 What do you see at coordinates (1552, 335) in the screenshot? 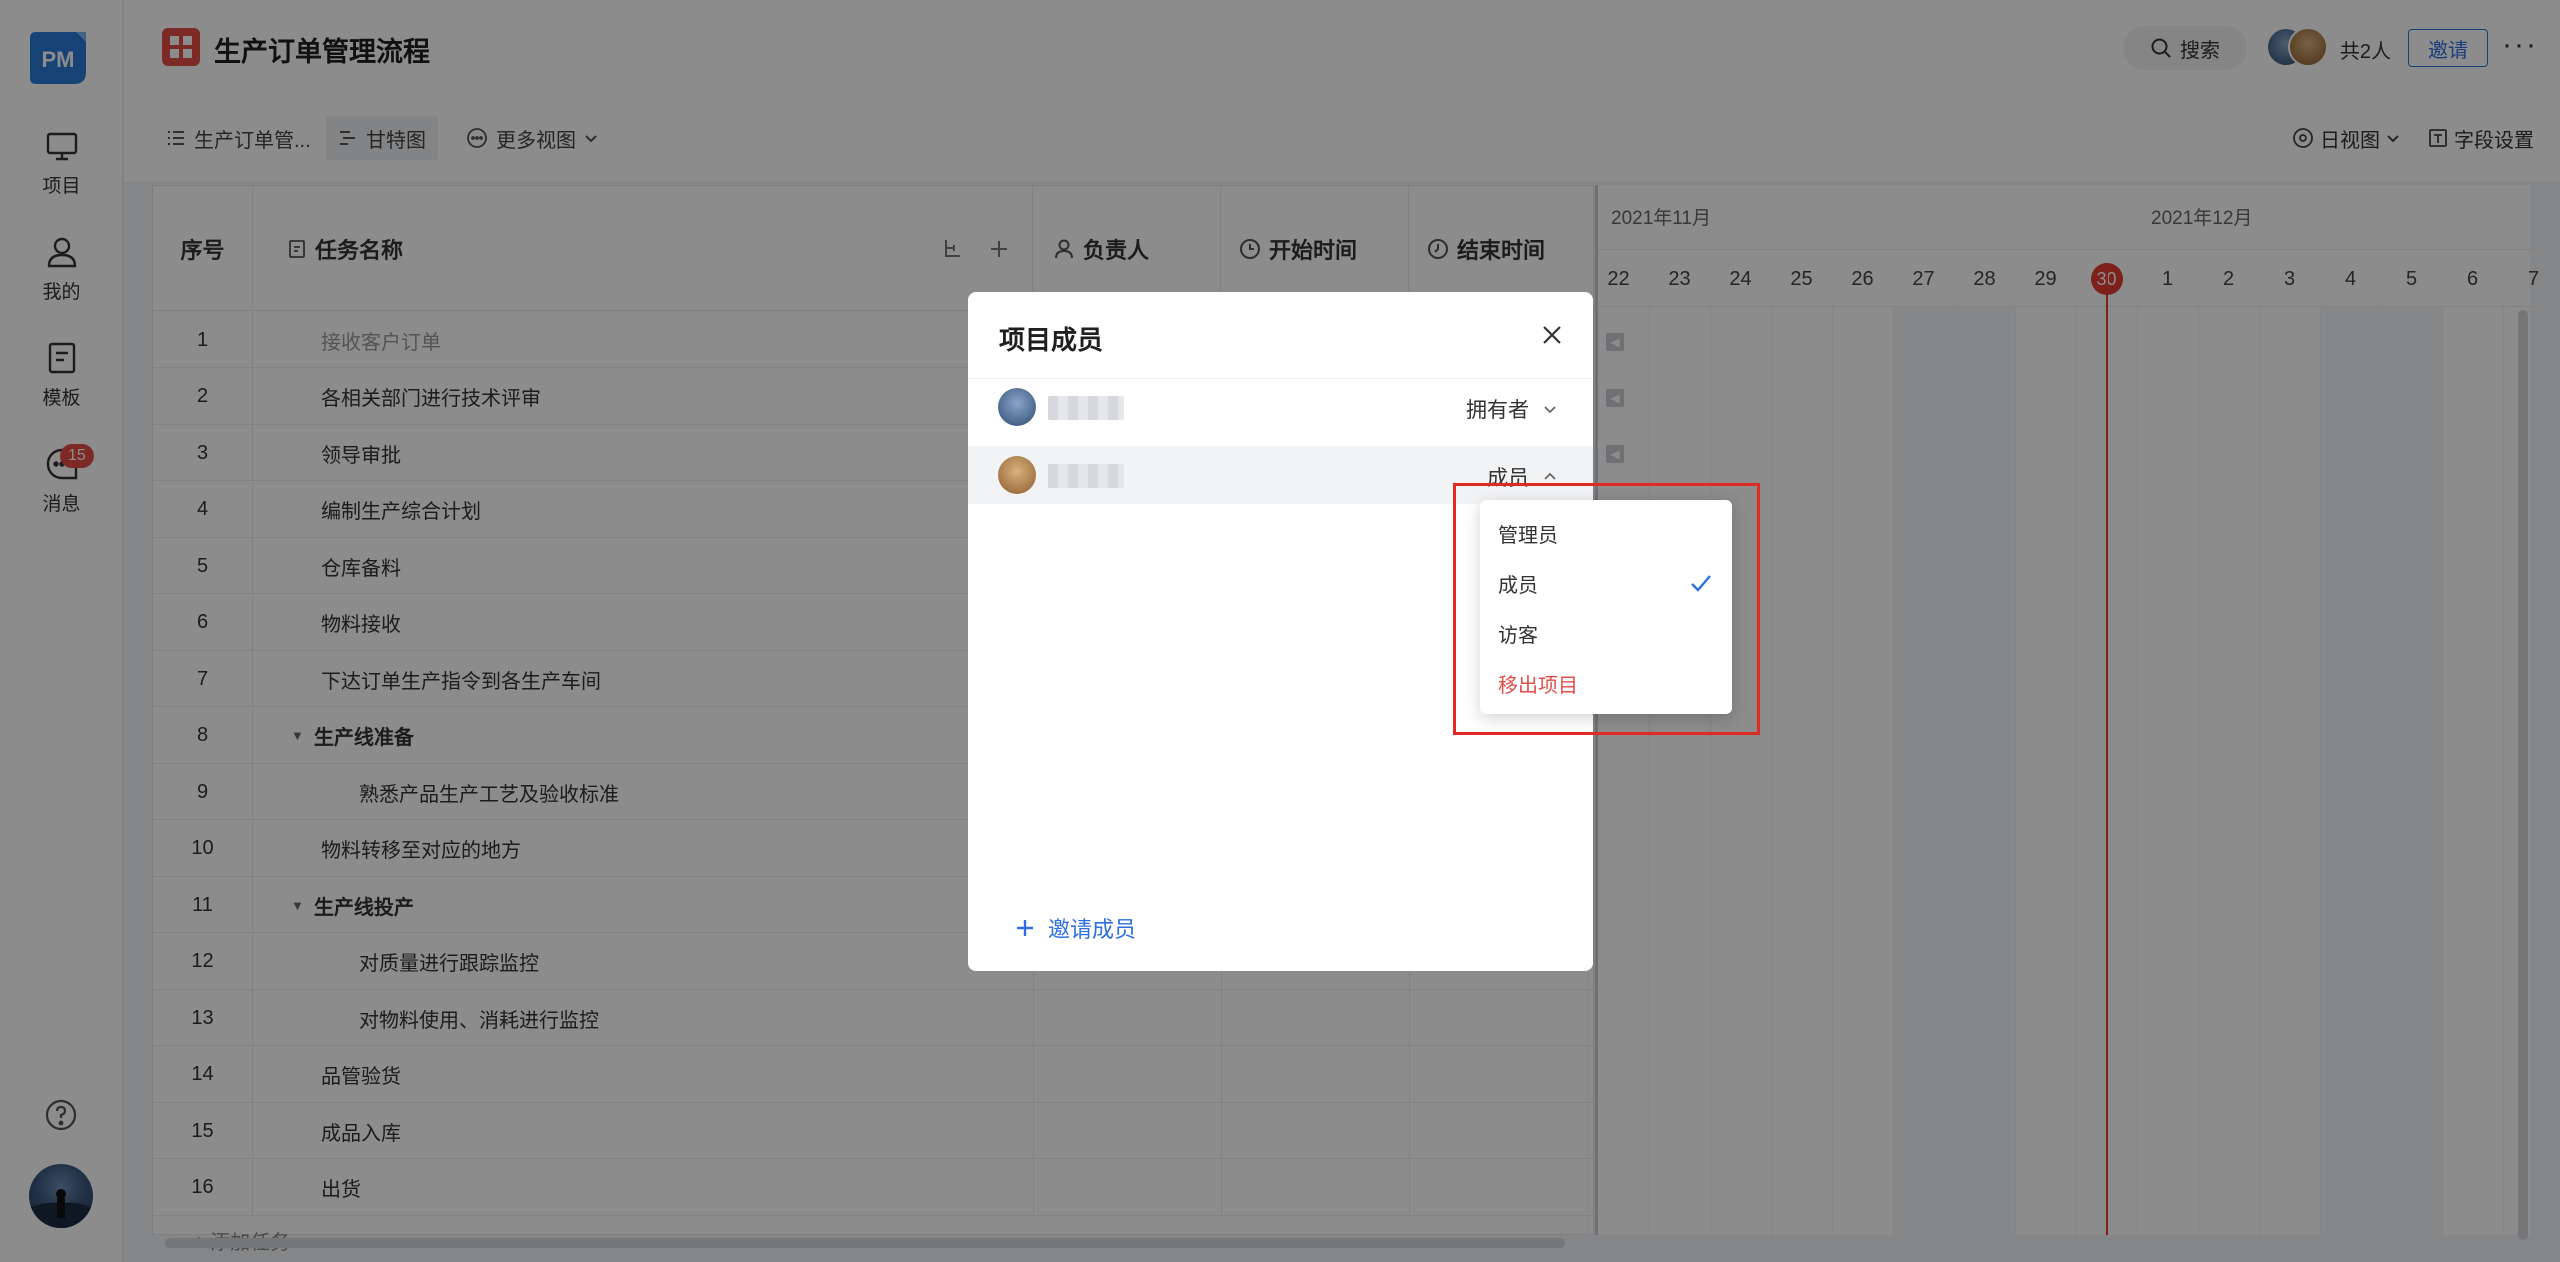
I see `close-icon` at bounding box center [1552, 335].